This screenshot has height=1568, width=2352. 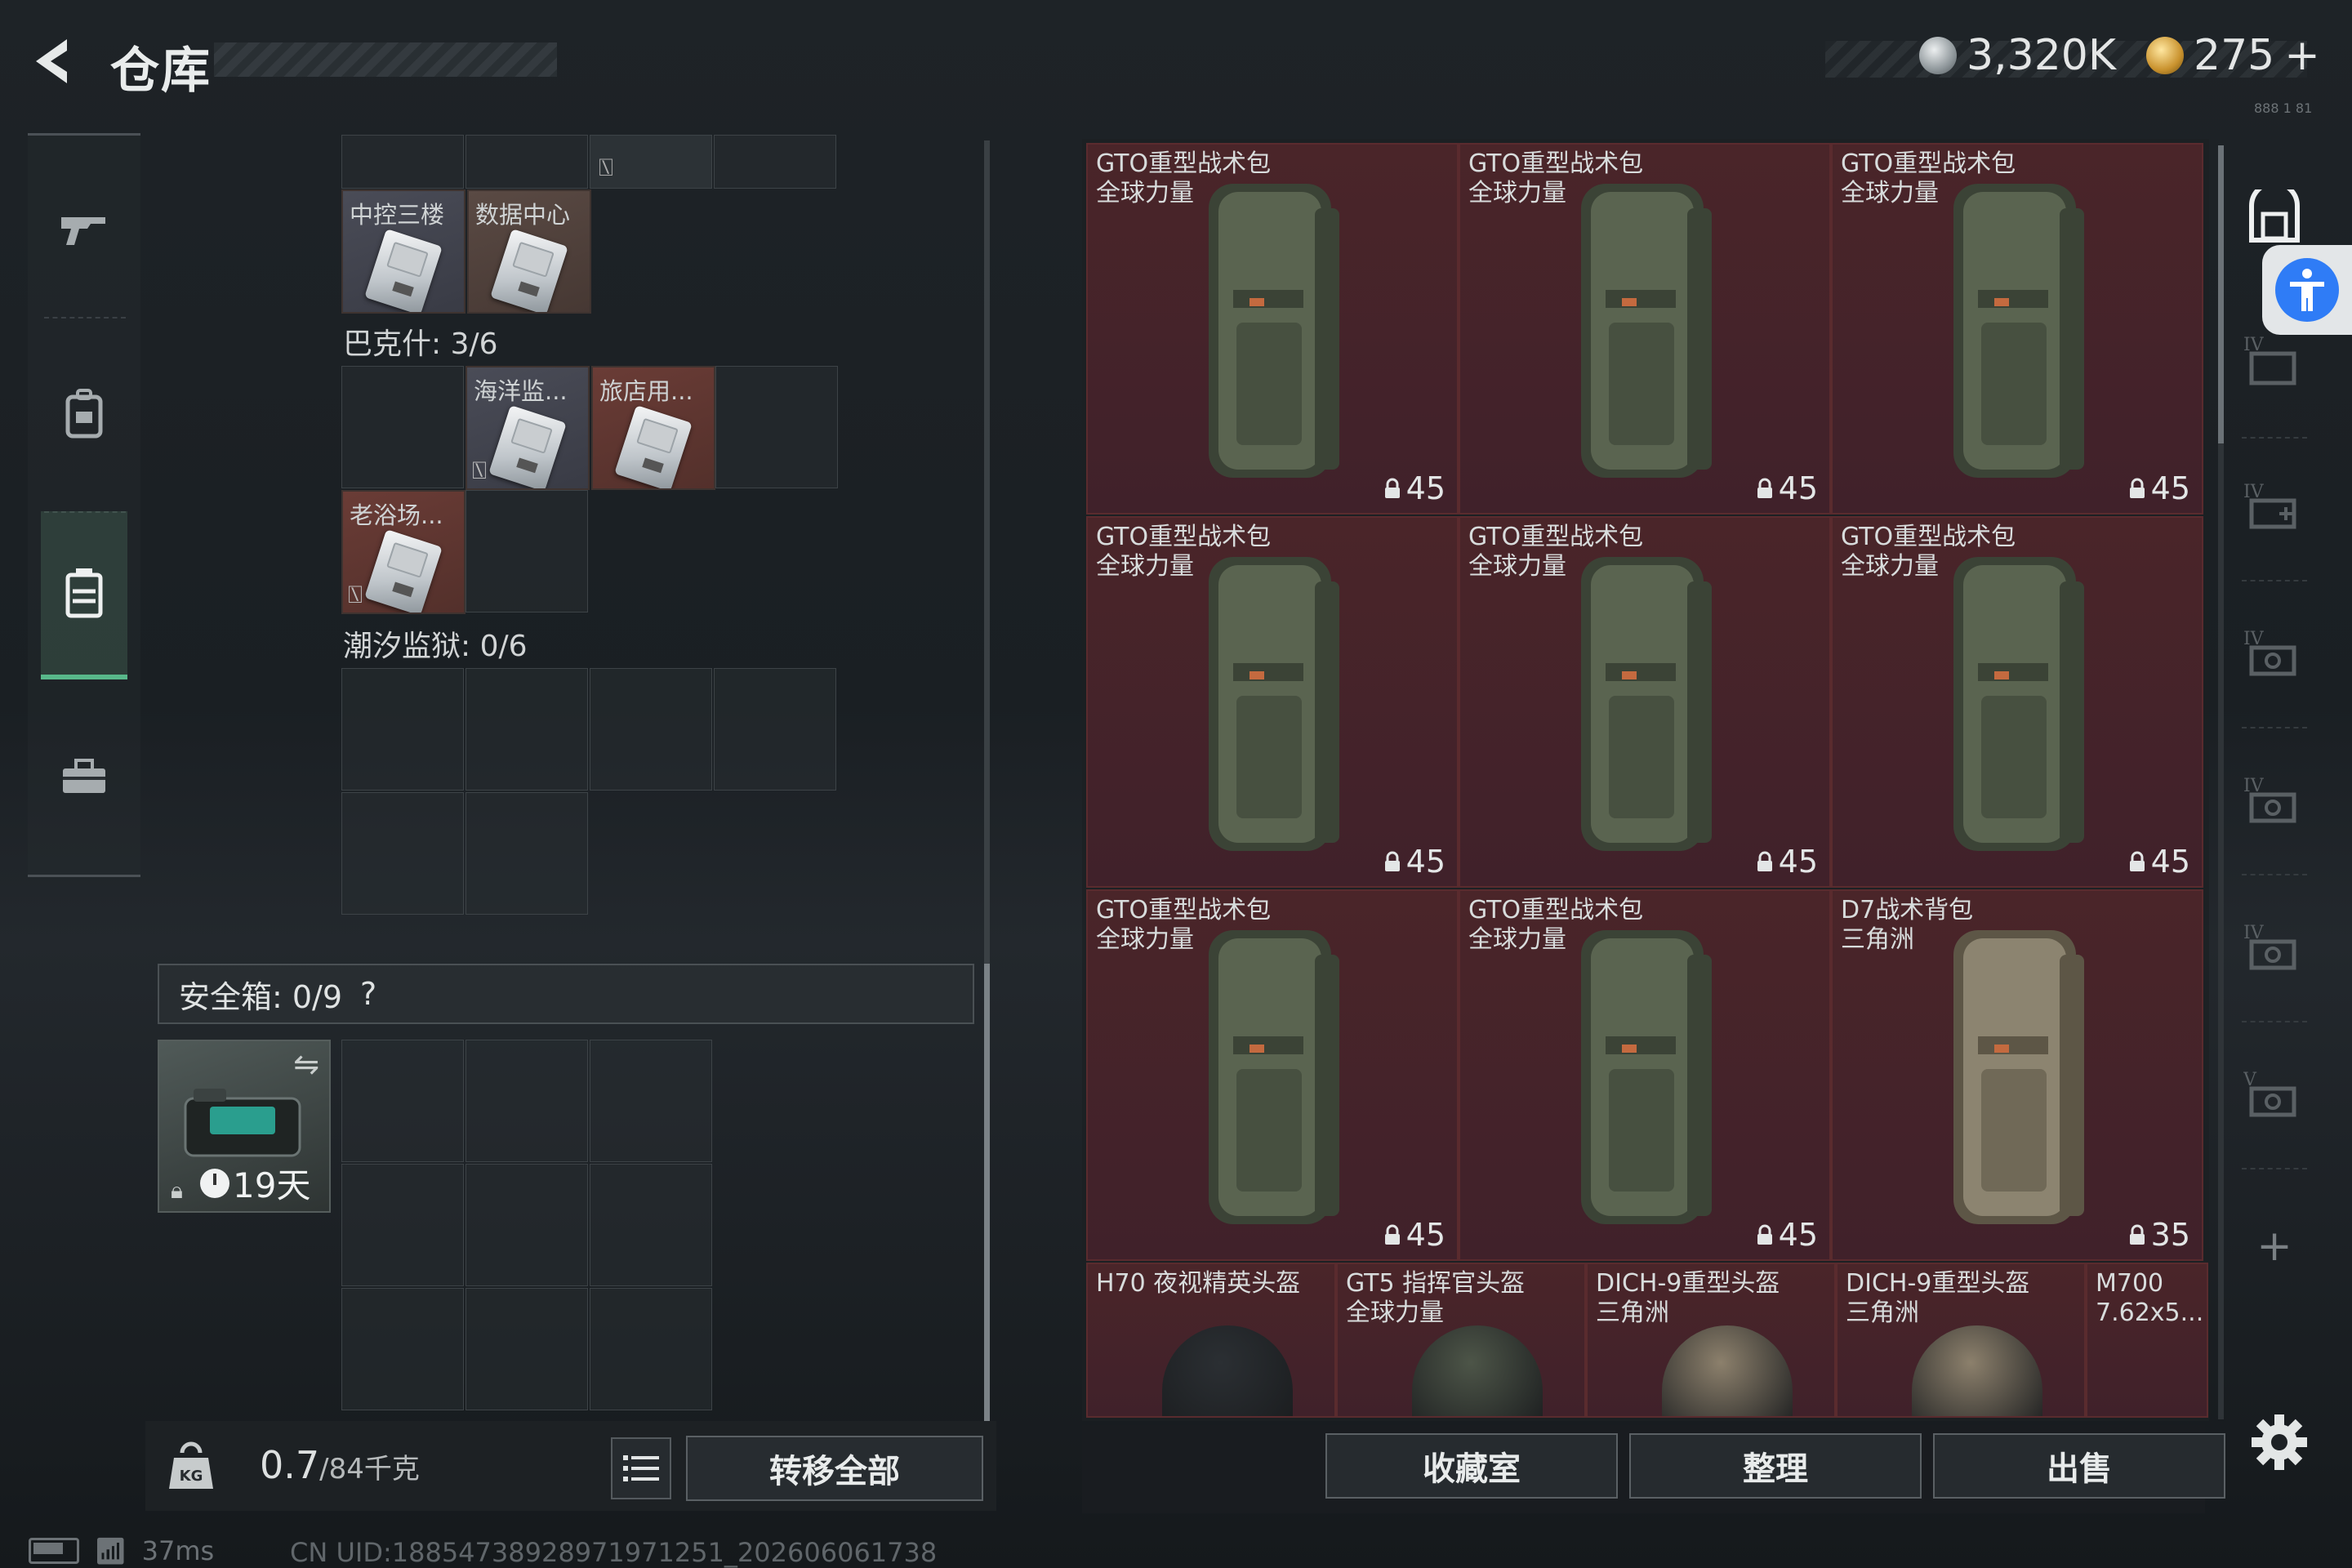 What do you see at coordinates (403, 251) in the screenshot?
I see `keycard-item: 中控三楼` at bounding box center [403, 251].